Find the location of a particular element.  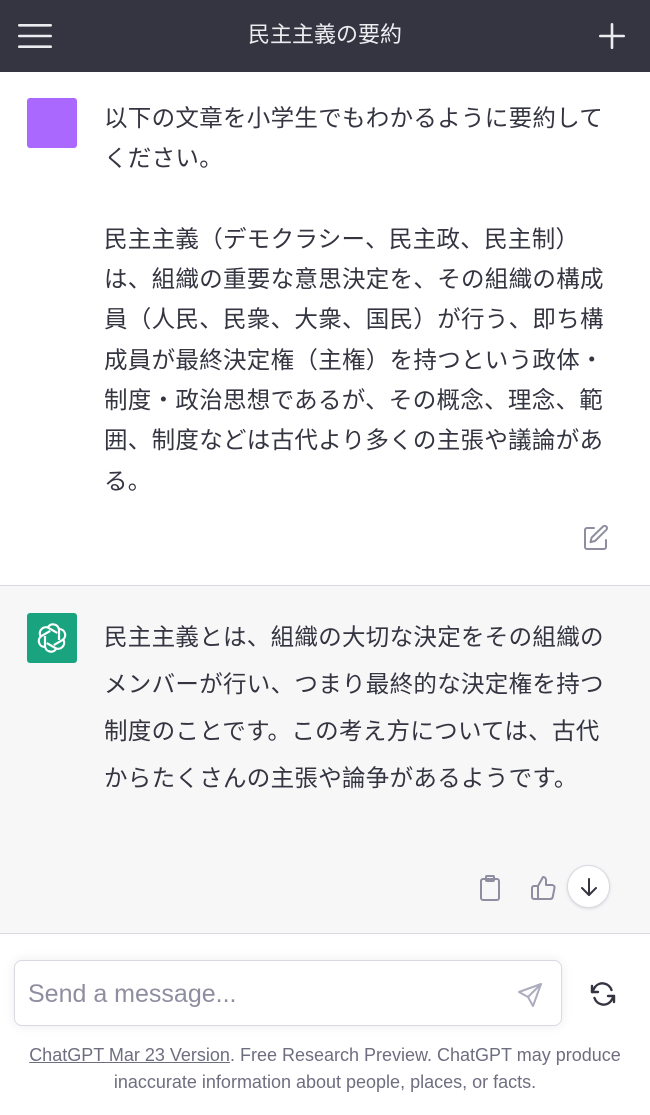

message-input is located at coordinates (263, 994).